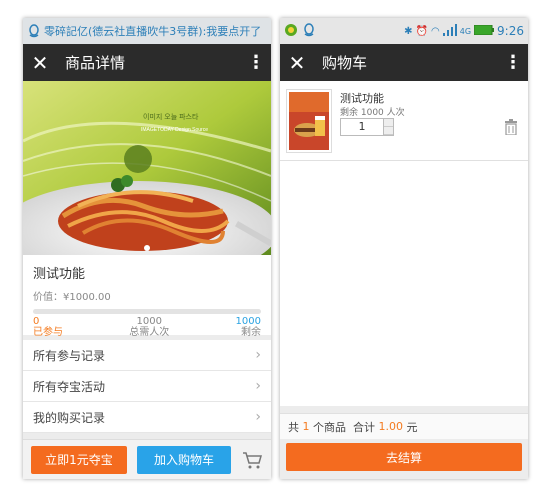  What do you see at coordinates (408, 31) in the screenshot?
I see `bluetooth-icon: ✱` at bounding box center [408, 31].